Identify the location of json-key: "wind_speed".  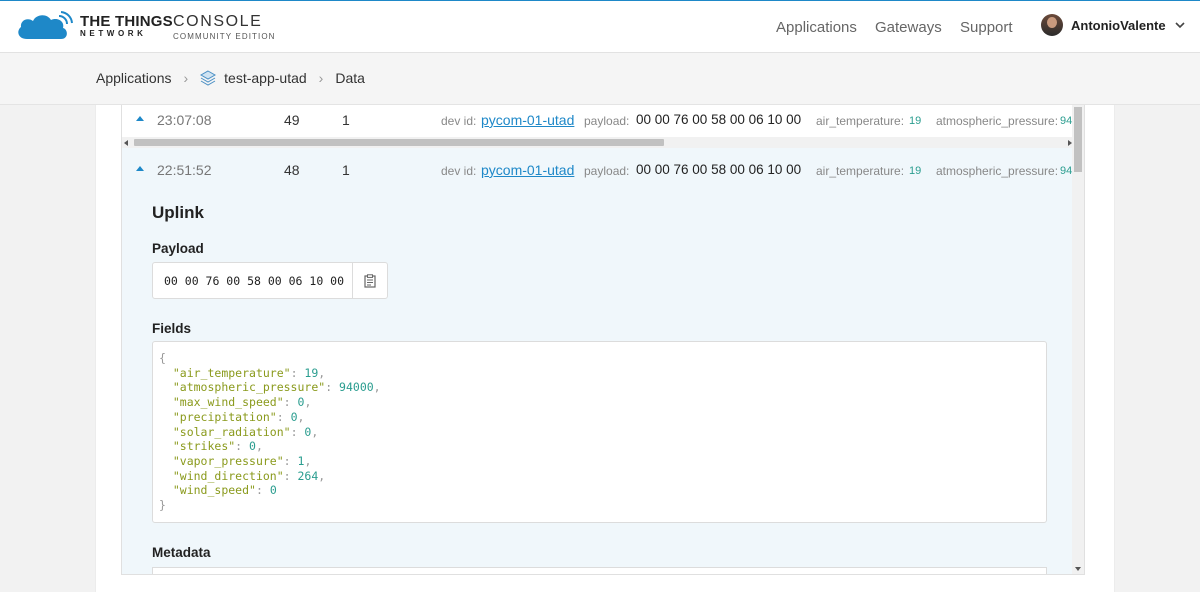
(214, 490).